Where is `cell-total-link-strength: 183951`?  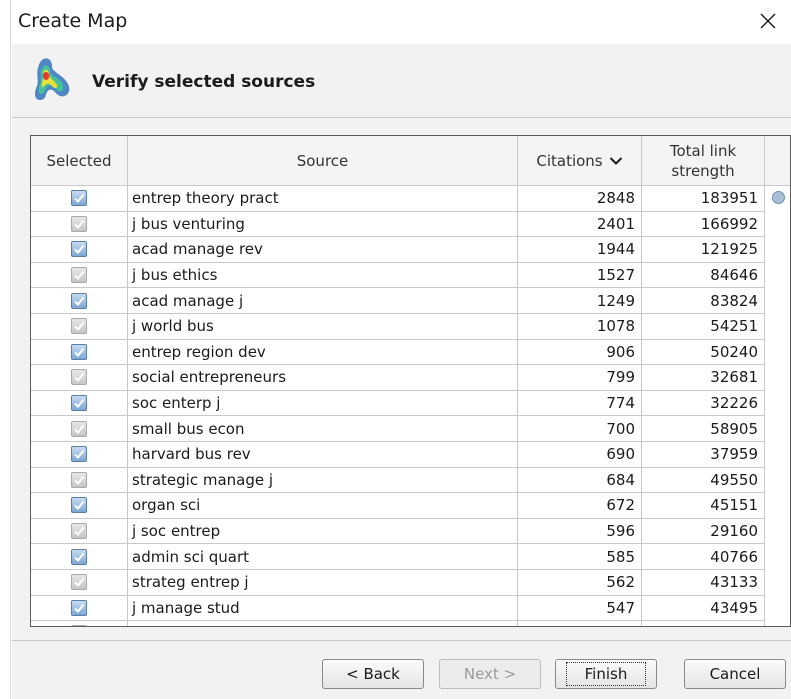
cell-total-link-strength: 183951 is located at coordinates (703, 198).